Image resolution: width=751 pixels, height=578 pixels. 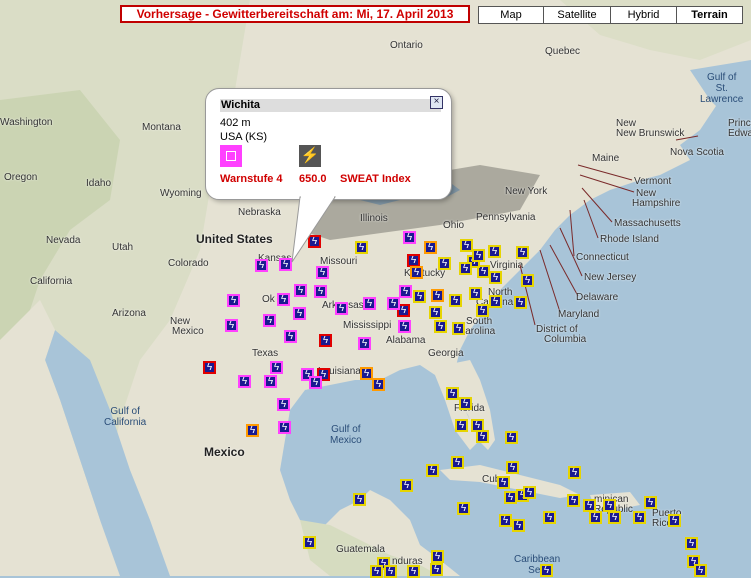 I want to click on popup-tail, so click(x=313, y=229).